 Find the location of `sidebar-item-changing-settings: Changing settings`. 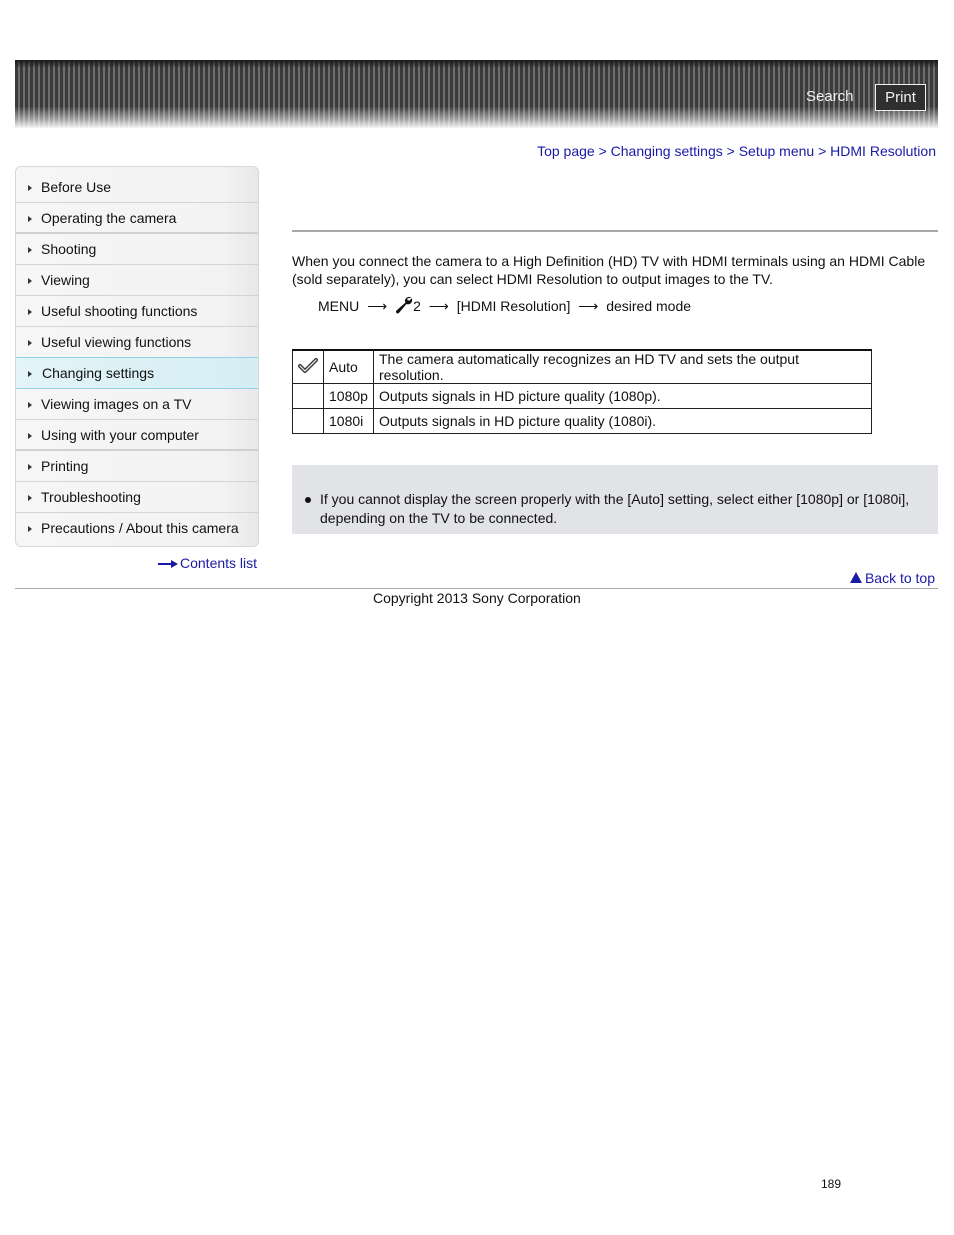

sidebar-item-changing-settings: Changing settings is located at coordinates (137, 373).